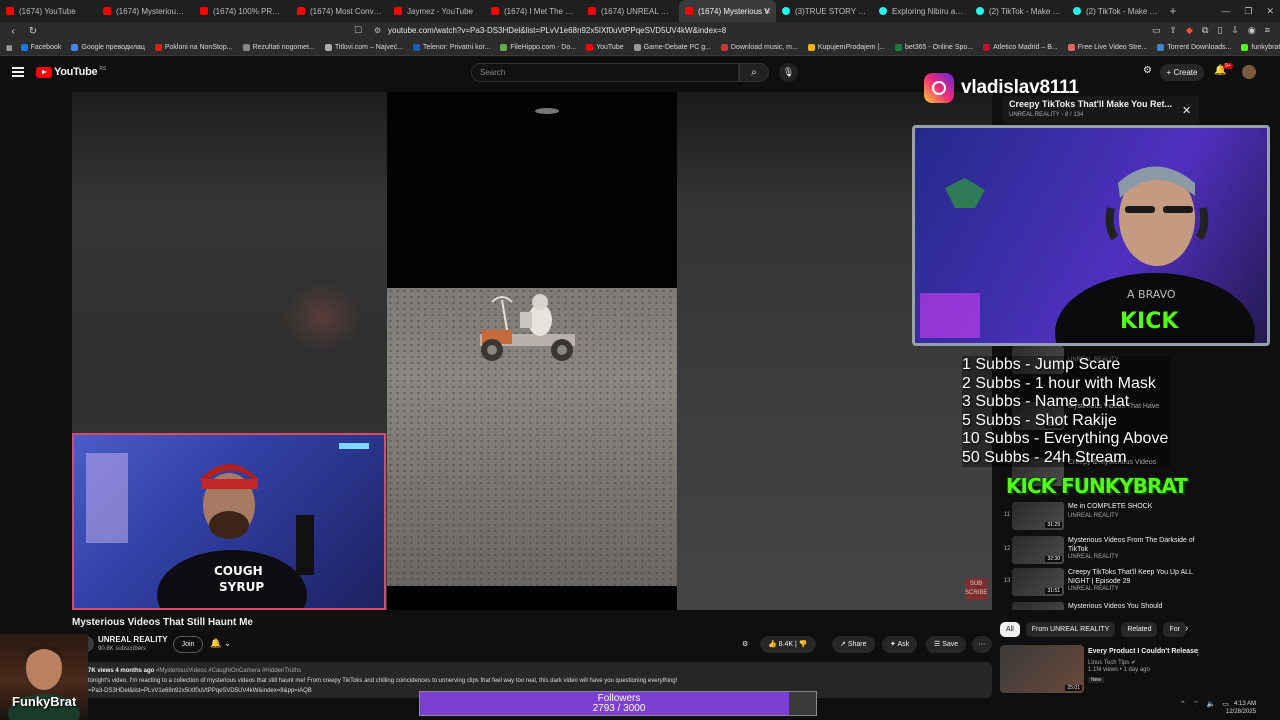 This screenshot has height=720, width=1280. What do you see at coordinates (1143, 651) in the screenshot?
I see `recommended-title: Every Product I Couldn't Release` at bounding box center [1143, 651].